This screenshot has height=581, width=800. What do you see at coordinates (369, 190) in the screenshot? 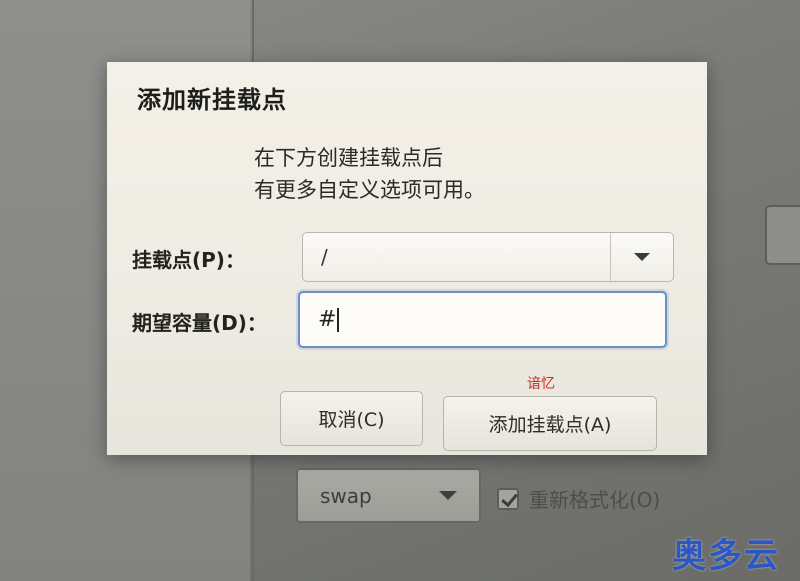
I see `dialog-description-line-2: 有更多自定义选项可用。` at bounding box center [369, 190].